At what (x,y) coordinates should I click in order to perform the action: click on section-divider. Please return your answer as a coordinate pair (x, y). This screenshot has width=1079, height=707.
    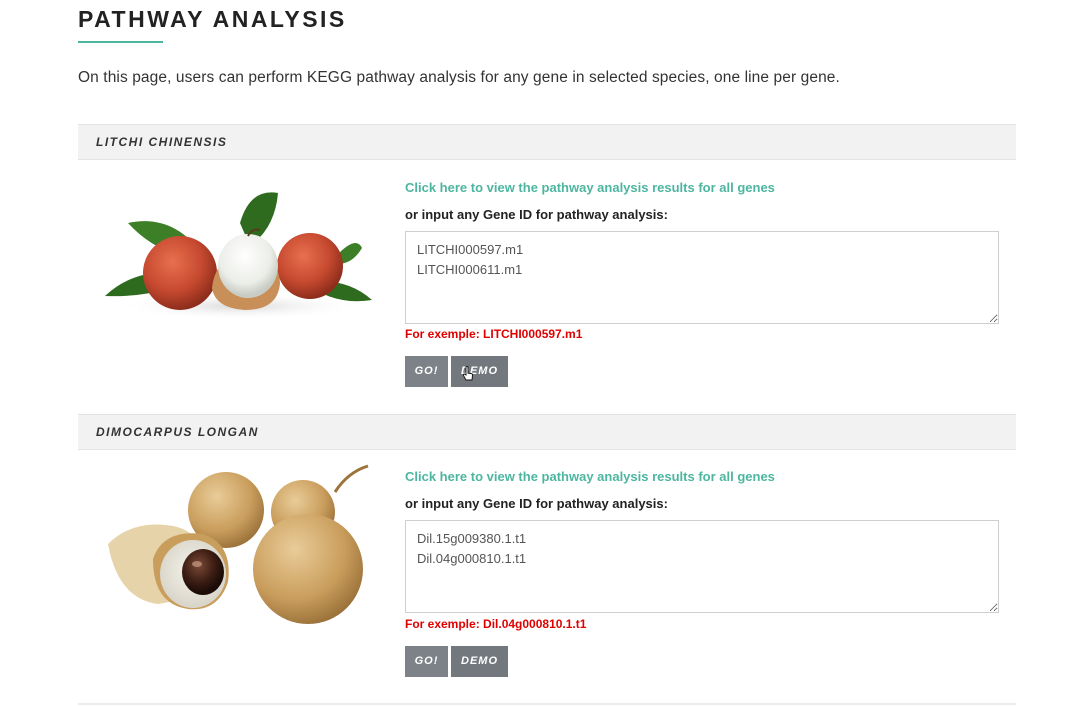
    Looking at the image, I should click on (547, 704).